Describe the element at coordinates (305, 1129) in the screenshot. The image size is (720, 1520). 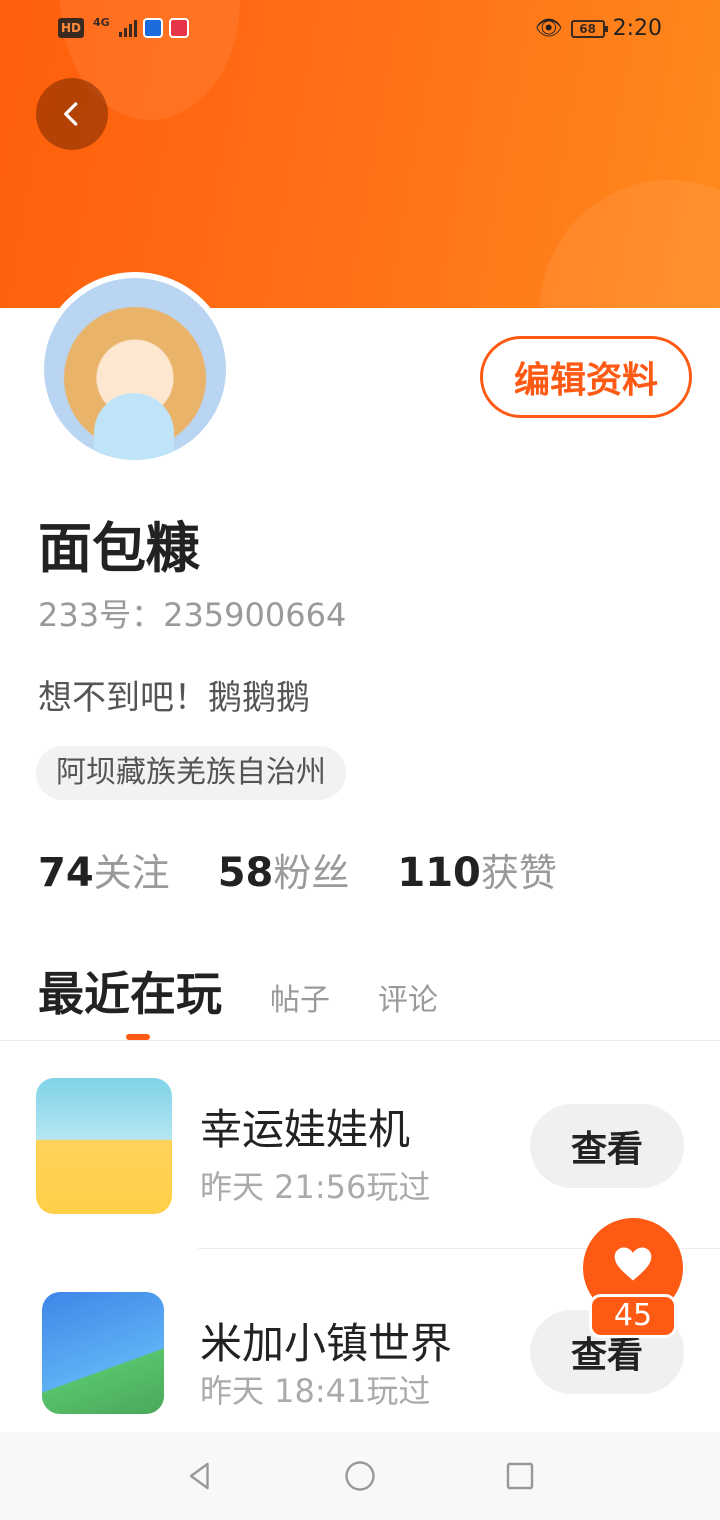
I see `game-name: 幸运娃娃机` at that location.